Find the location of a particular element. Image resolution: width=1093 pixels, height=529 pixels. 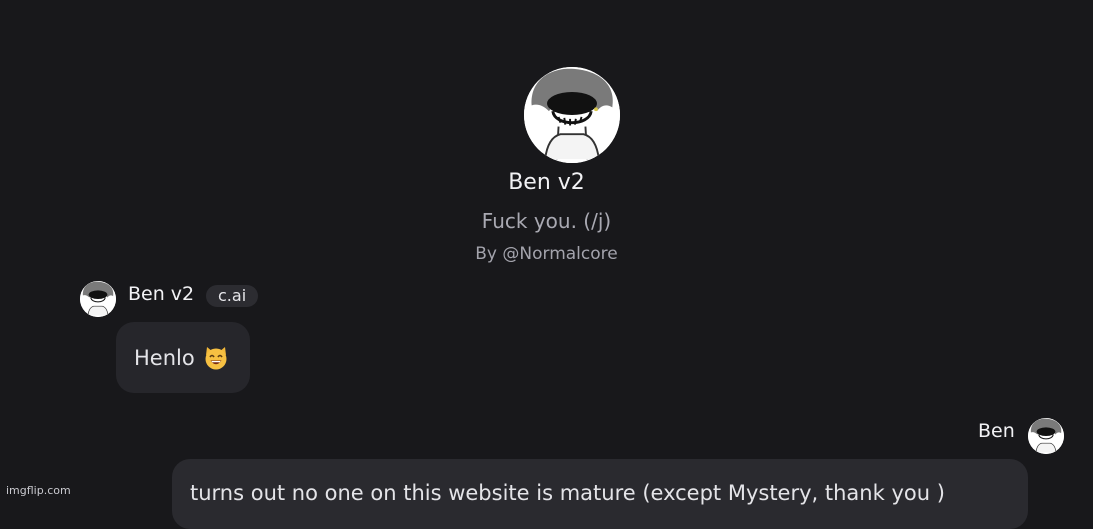

bot-message-bubble: Henlo is located at coordinates (183, 357).